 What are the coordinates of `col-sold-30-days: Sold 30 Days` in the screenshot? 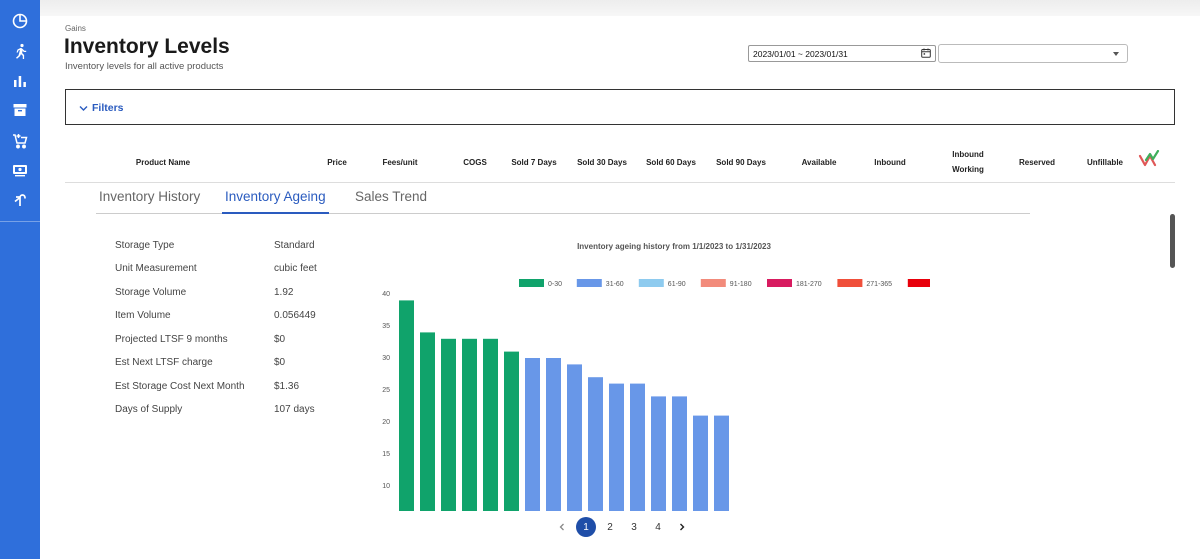 It's located at (602, 162).